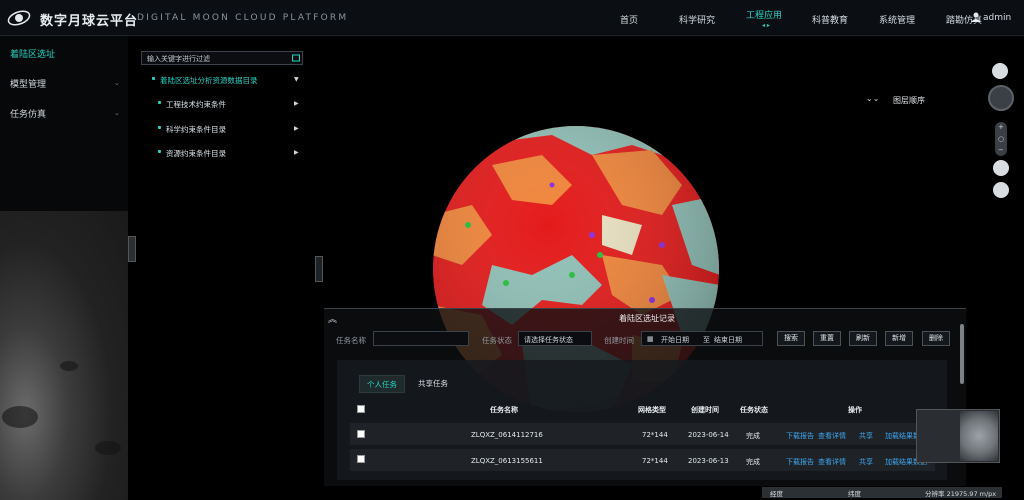 This screenshot has width=1024, height=500. What do you see at coordinates (497, 340) in the screenshot?
I see `task-status-label: 任务状态` at bounding box center [497, 340].